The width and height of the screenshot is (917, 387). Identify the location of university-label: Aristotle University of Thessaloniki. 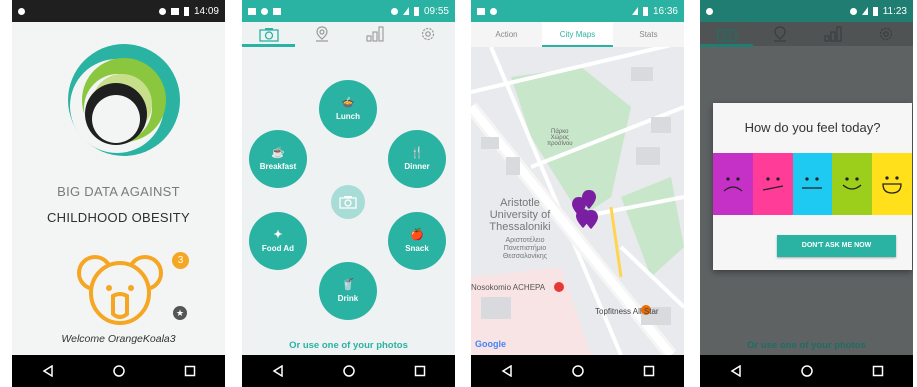
(520, 215).